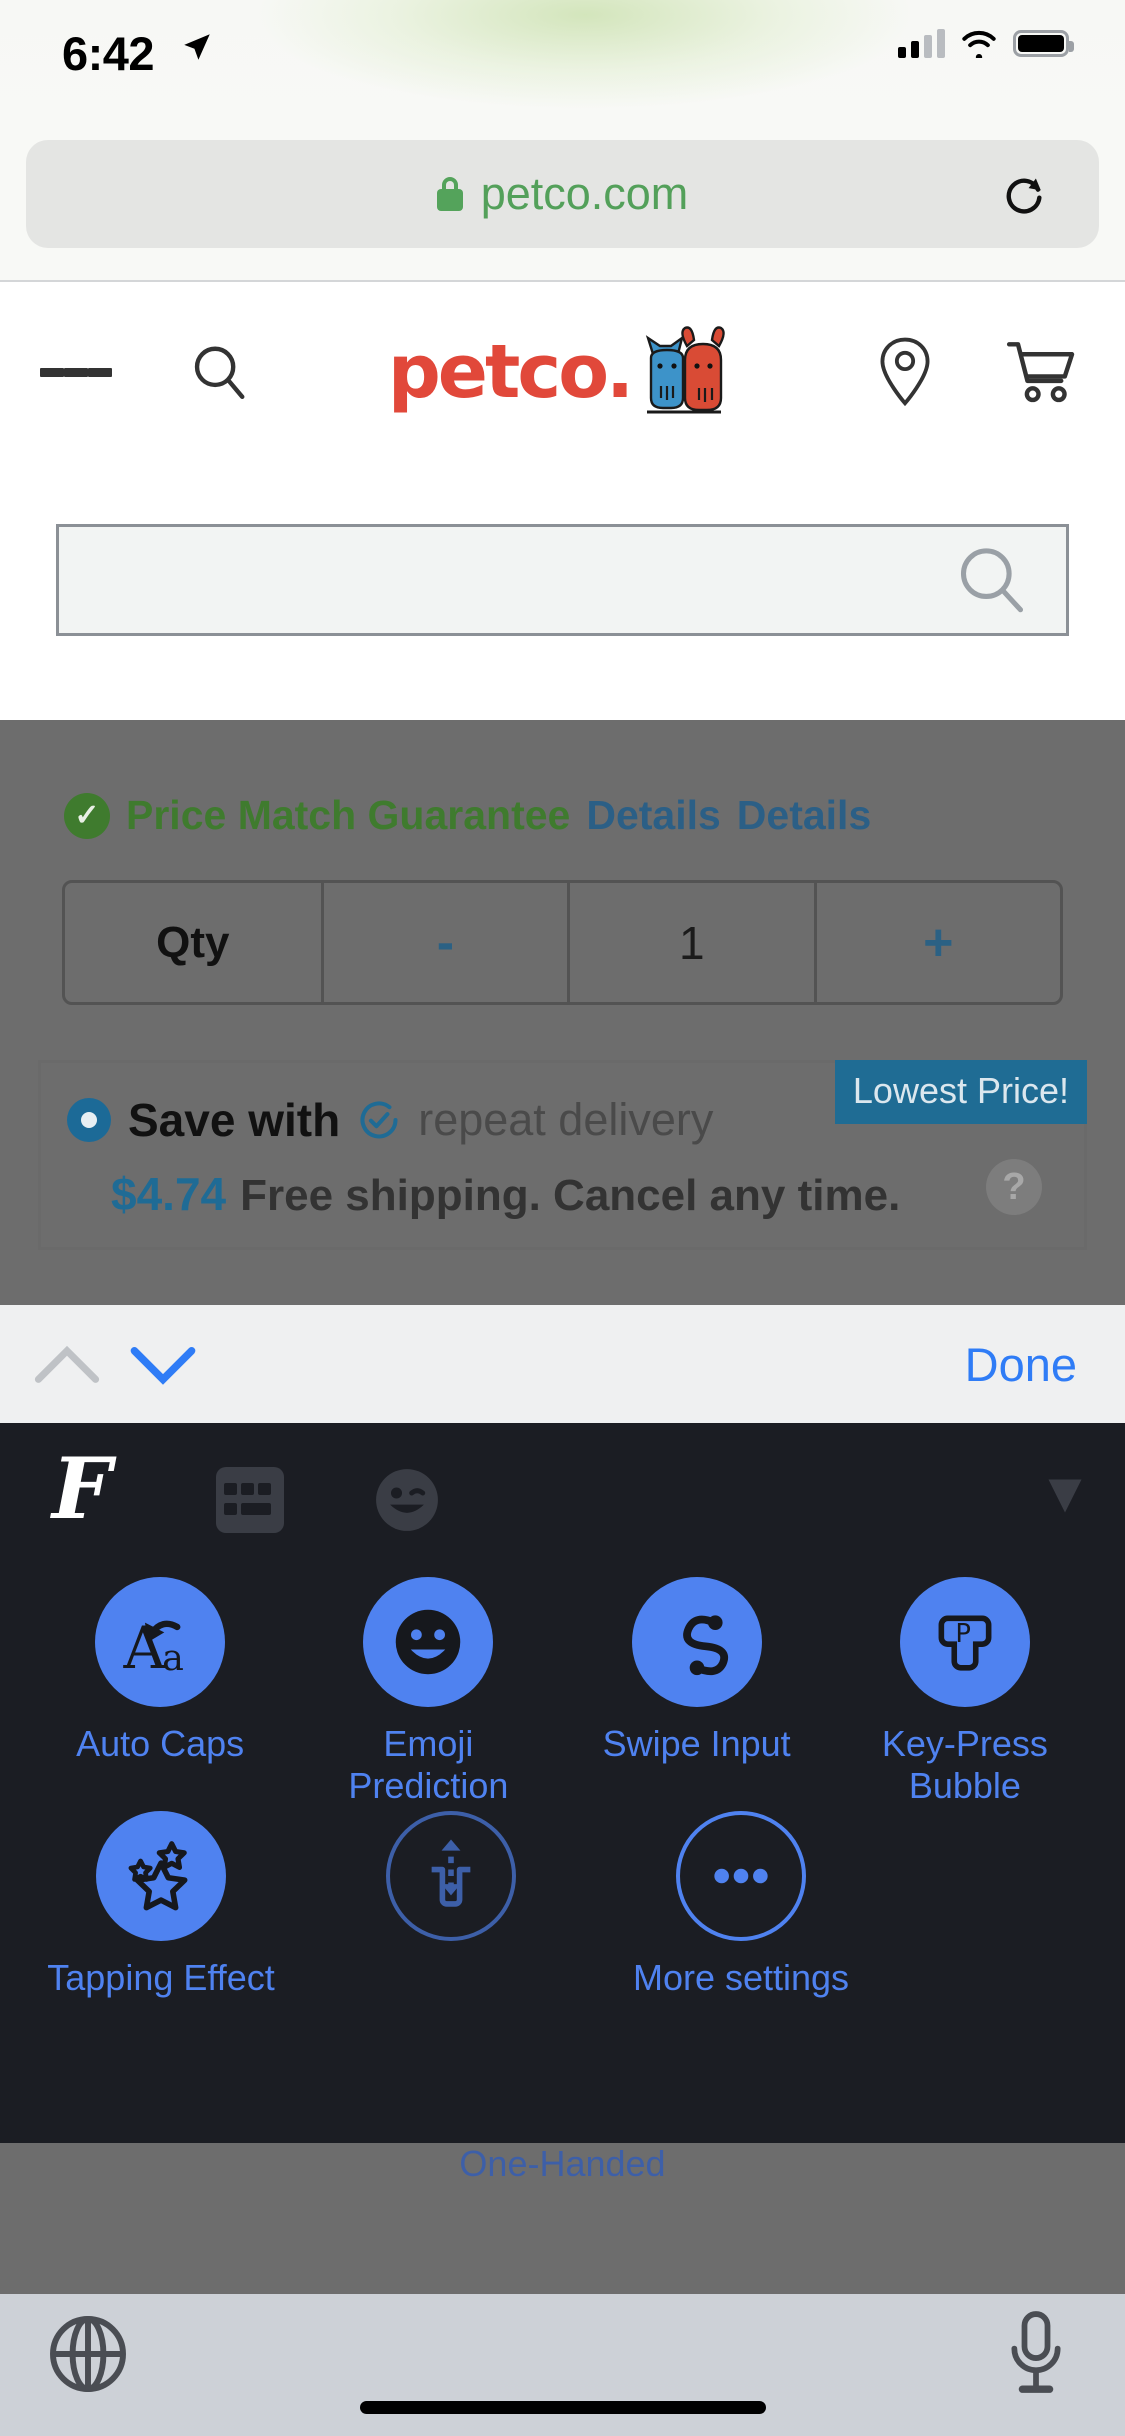 Image resolution: width=1125 pixels, height=2436 pixels. I want to click on setting-tapping-effect-label: Tapping Effect, so click(161, 1977).